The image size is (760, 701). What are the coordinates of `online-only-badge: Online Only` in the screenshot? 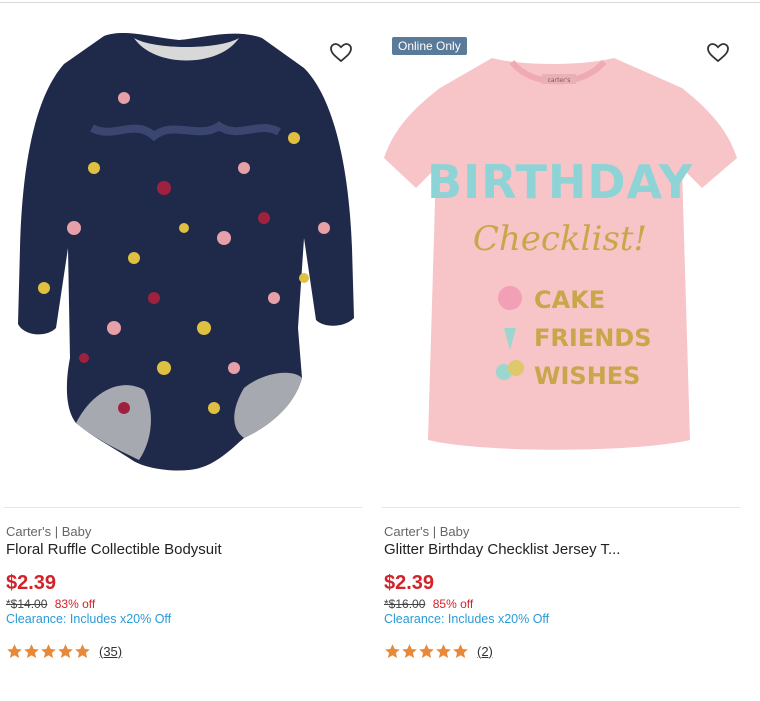 It's located at (429, 46).